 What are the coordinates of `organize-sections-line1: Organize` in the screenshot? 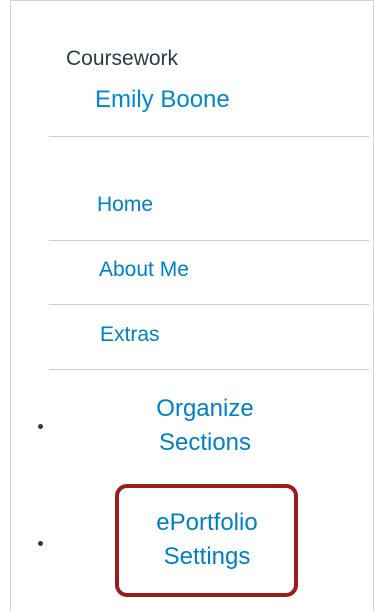 It's located at (205, 408).